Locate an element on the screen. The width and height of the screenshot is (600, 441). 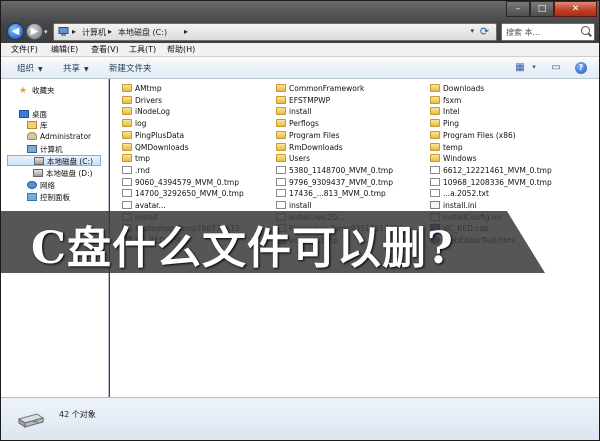
folder-item: RmDownloads is located at coordinates (351, 148).